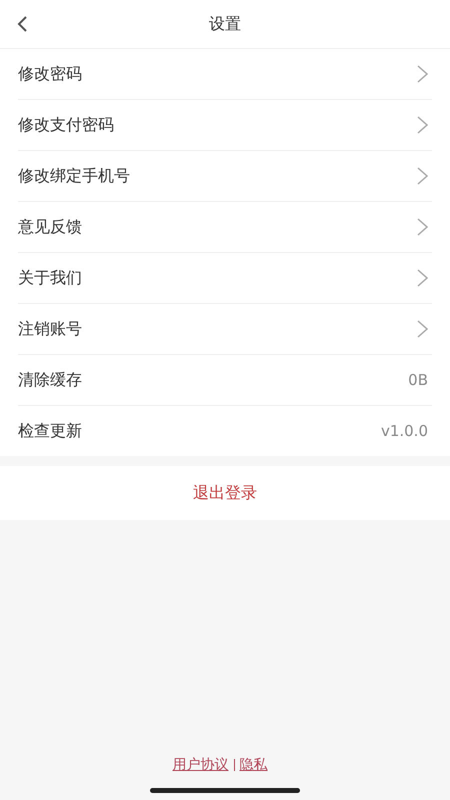 Image resolution: width=450 pixels, height=800 pixels. What do you see at coordinates (225, 380) in the screenshot?
I see `settings-row: 清除缓存 0B` at bounding box center [225, 380].